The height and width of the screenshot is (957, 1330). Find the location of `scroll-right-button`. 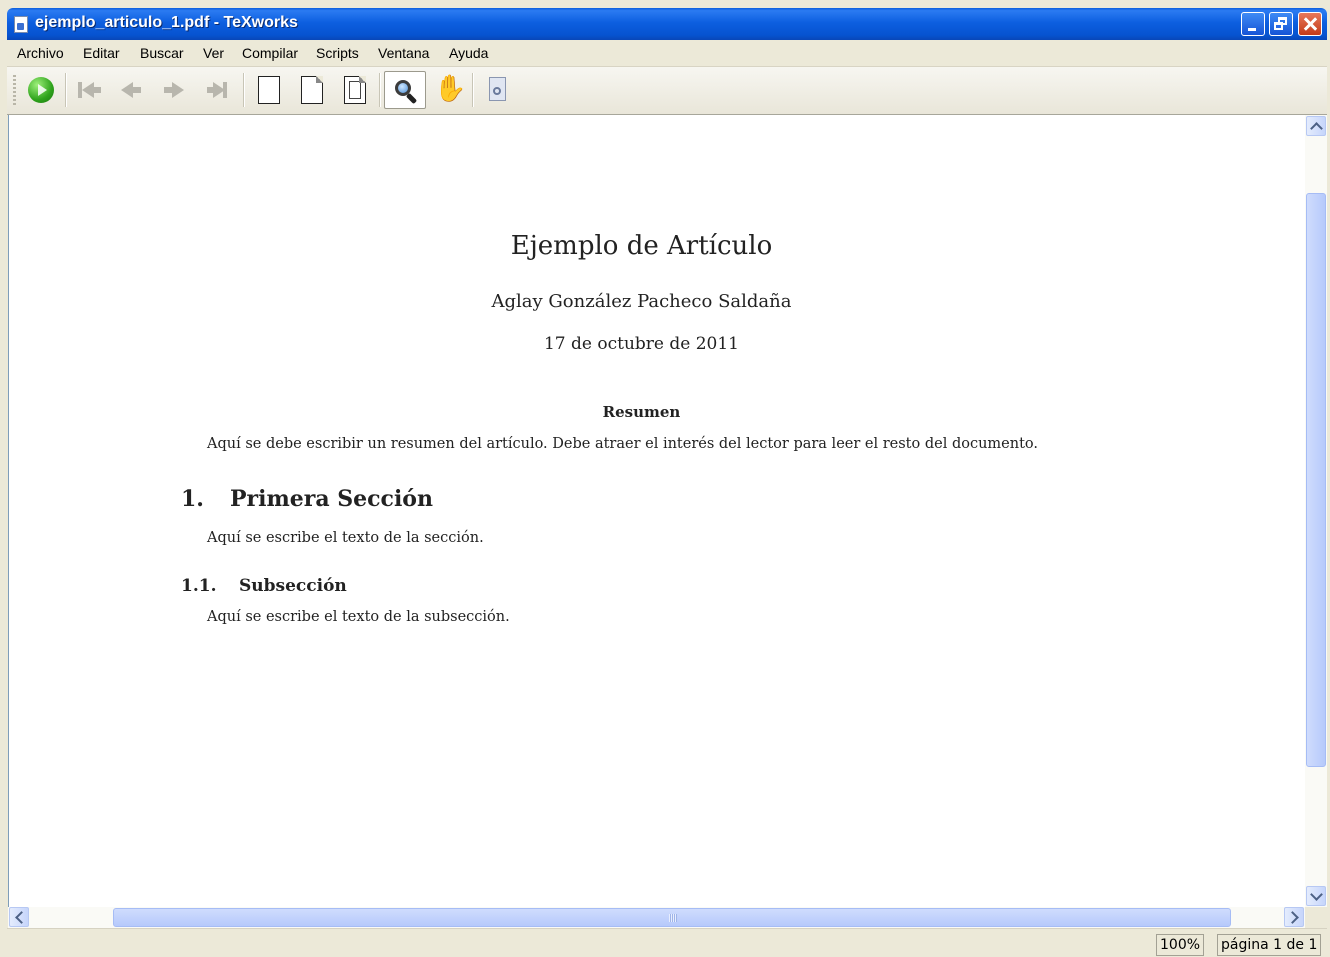

scroll-right-button is located at coordinates (1294, 917).